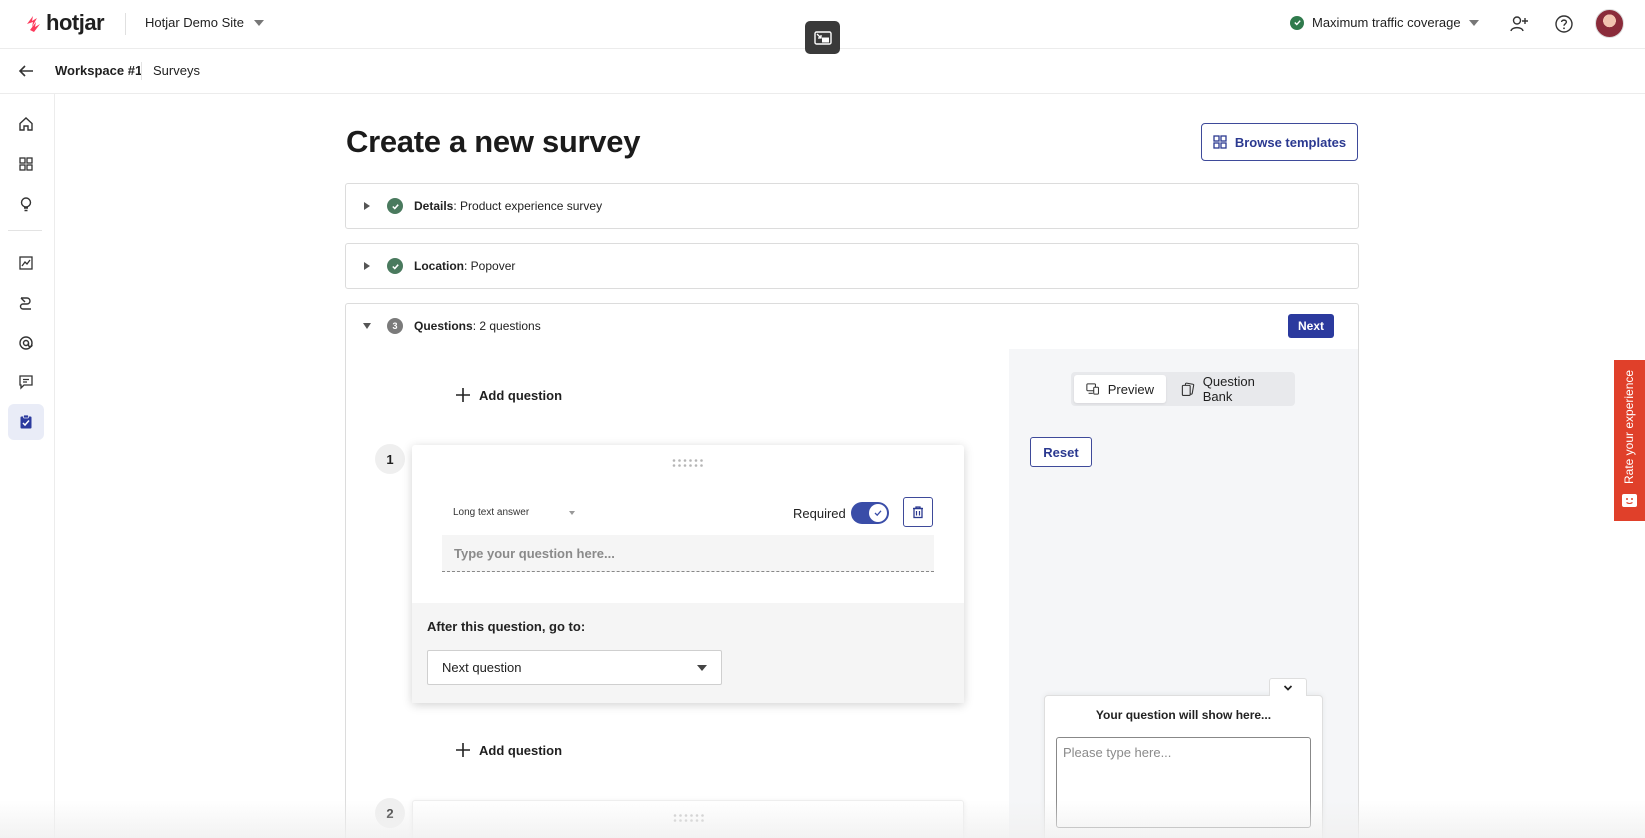  What do you see at coordinates (822, 71) in the screenshot?
I see `breadcrumb: Workspace #1 Surveys` at bounding box center [822, 71].